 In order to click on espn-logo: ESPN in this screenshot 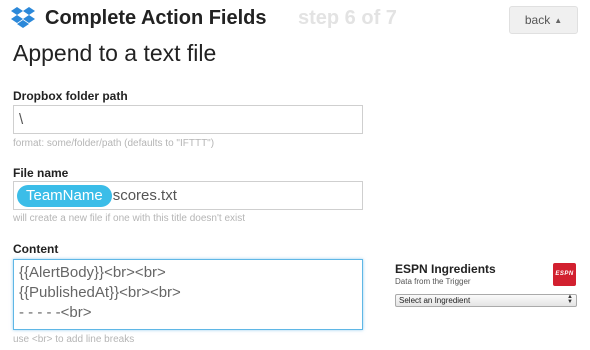, I will do `click(564, 274)`.